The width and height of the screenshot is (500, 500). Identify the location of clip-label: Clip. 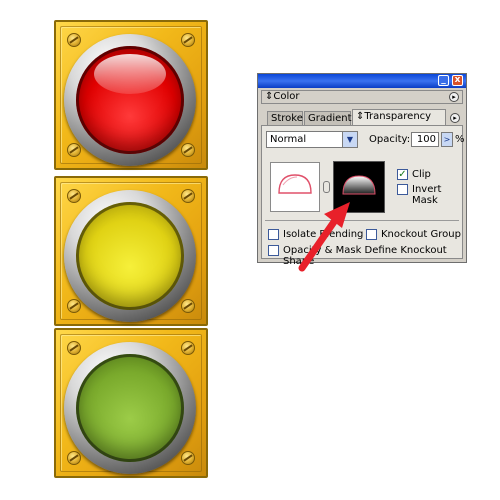
(421, 174).